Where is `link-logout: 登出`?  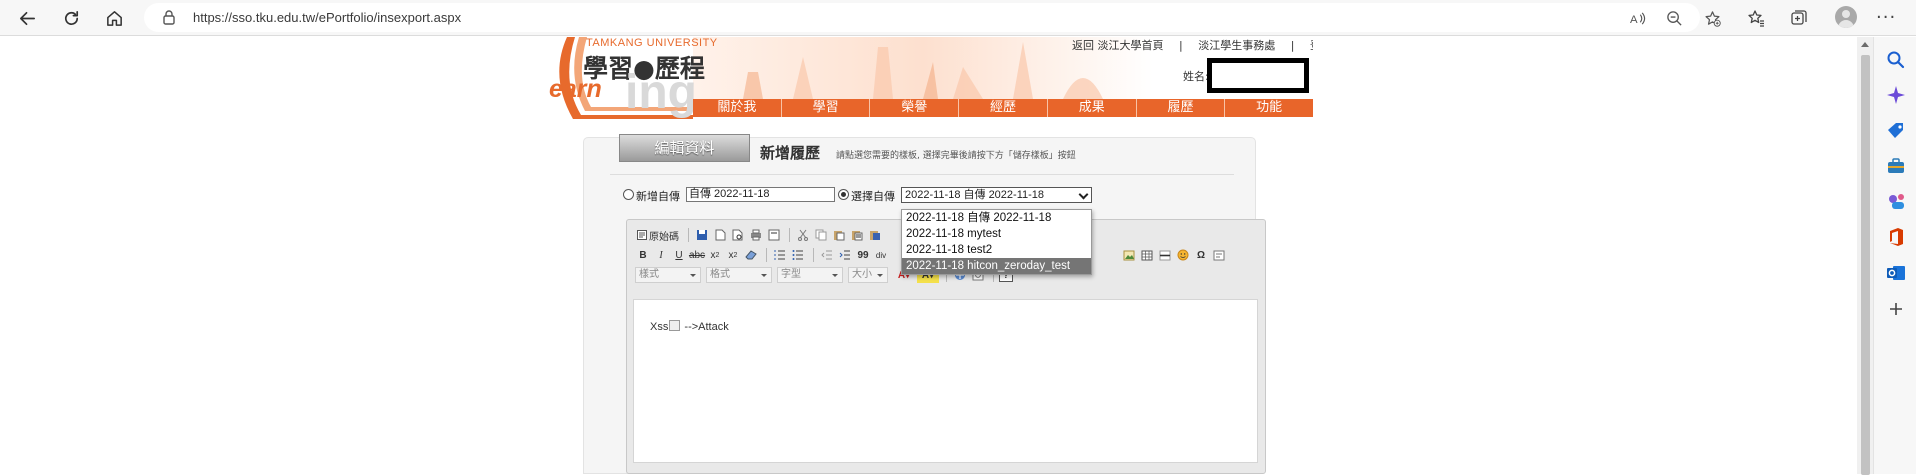 link-logout: 登出 is located at coordinates (1311, 45).